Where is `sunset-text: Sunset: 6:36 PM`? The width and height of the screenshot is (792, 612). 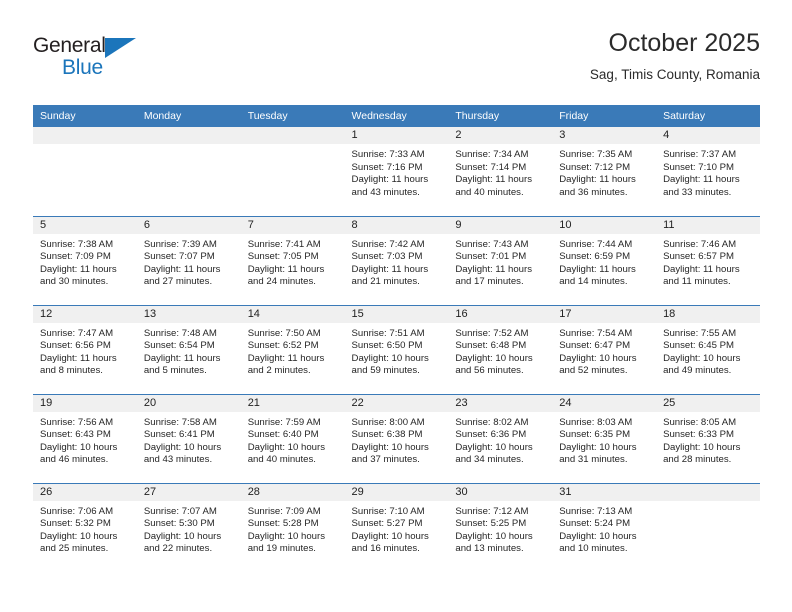 sunset-text: Sunset: 6:36 PM is located at coordinates (491, 435).